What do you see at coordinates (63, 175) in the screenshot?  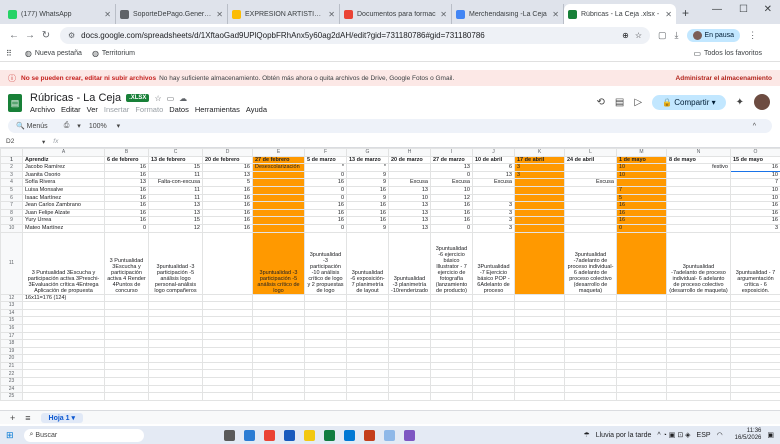 I see `grid-cell: Juanita Osorio` at bounding box center [63, 175].